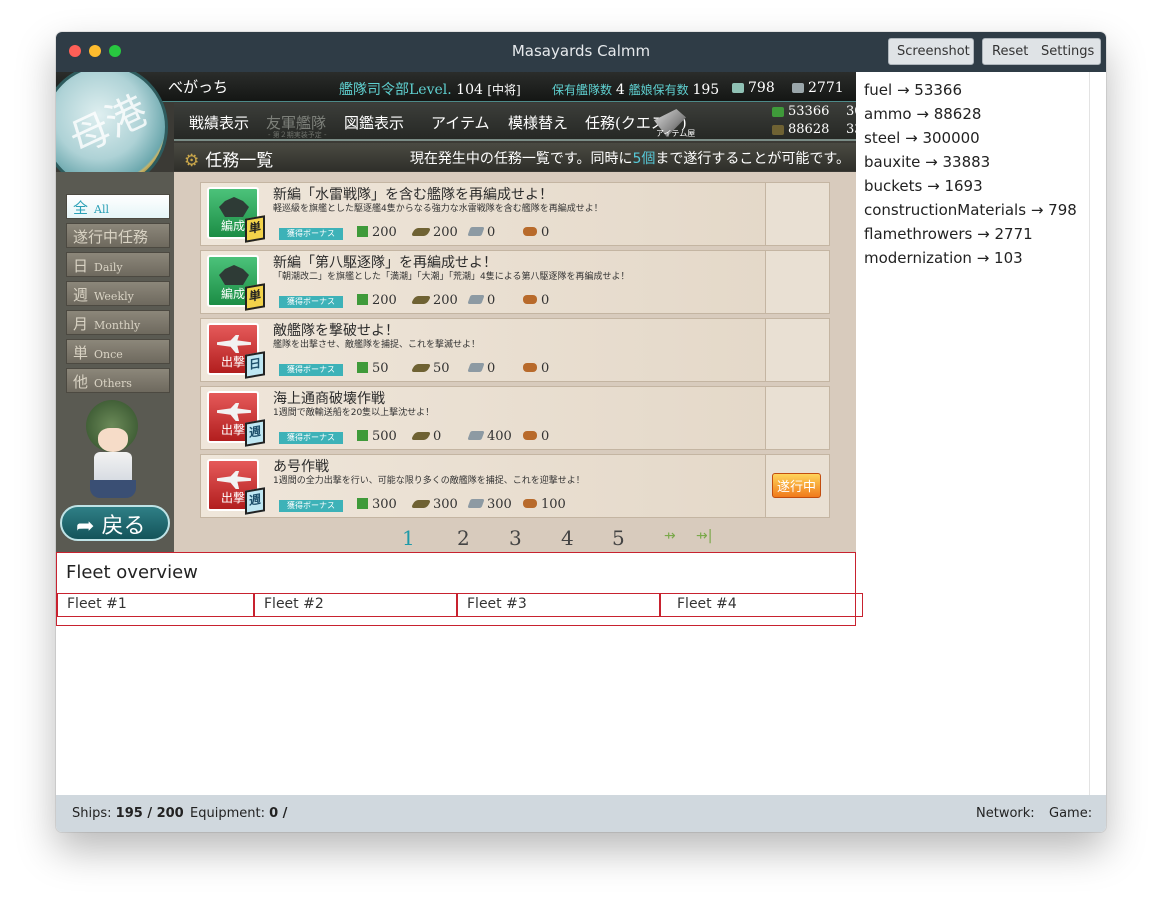  I want to click on back-button: ➦ 戻る, so click(115, 523).